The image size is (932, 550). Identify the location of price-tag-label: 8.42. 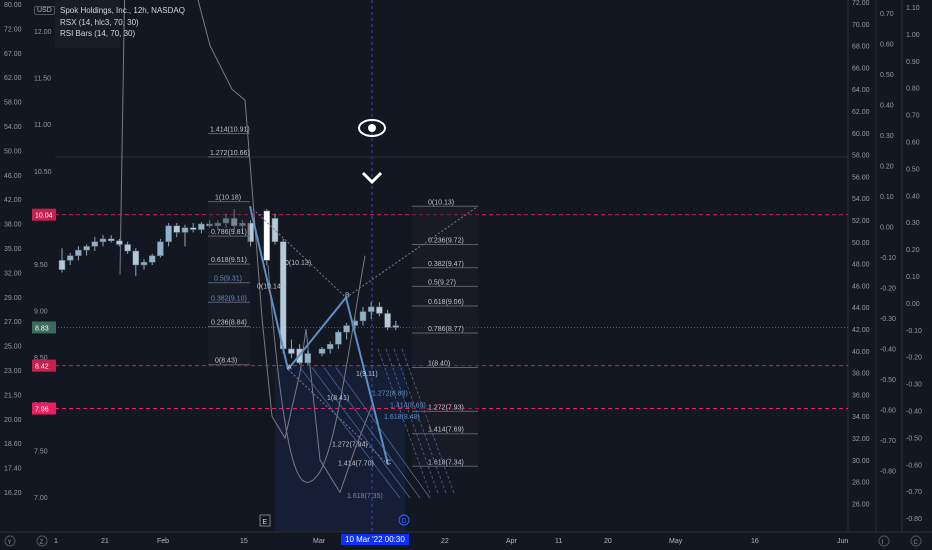
(42, 367).